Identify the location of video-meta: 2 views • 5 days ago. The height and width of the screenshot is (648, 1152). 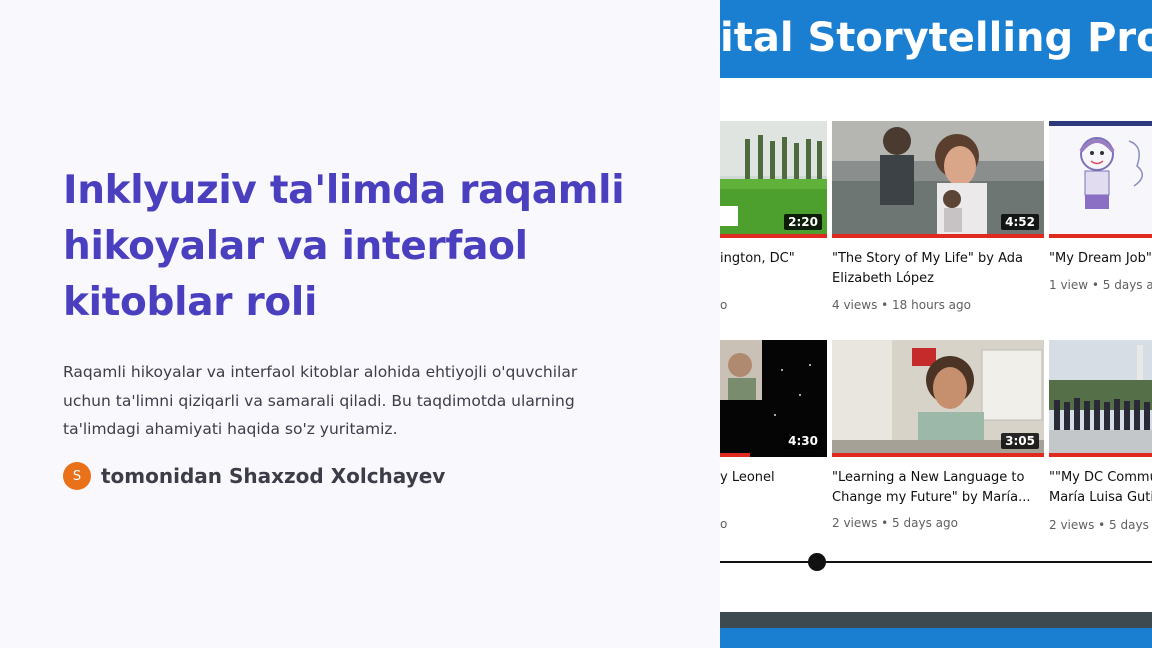
(895, 523).